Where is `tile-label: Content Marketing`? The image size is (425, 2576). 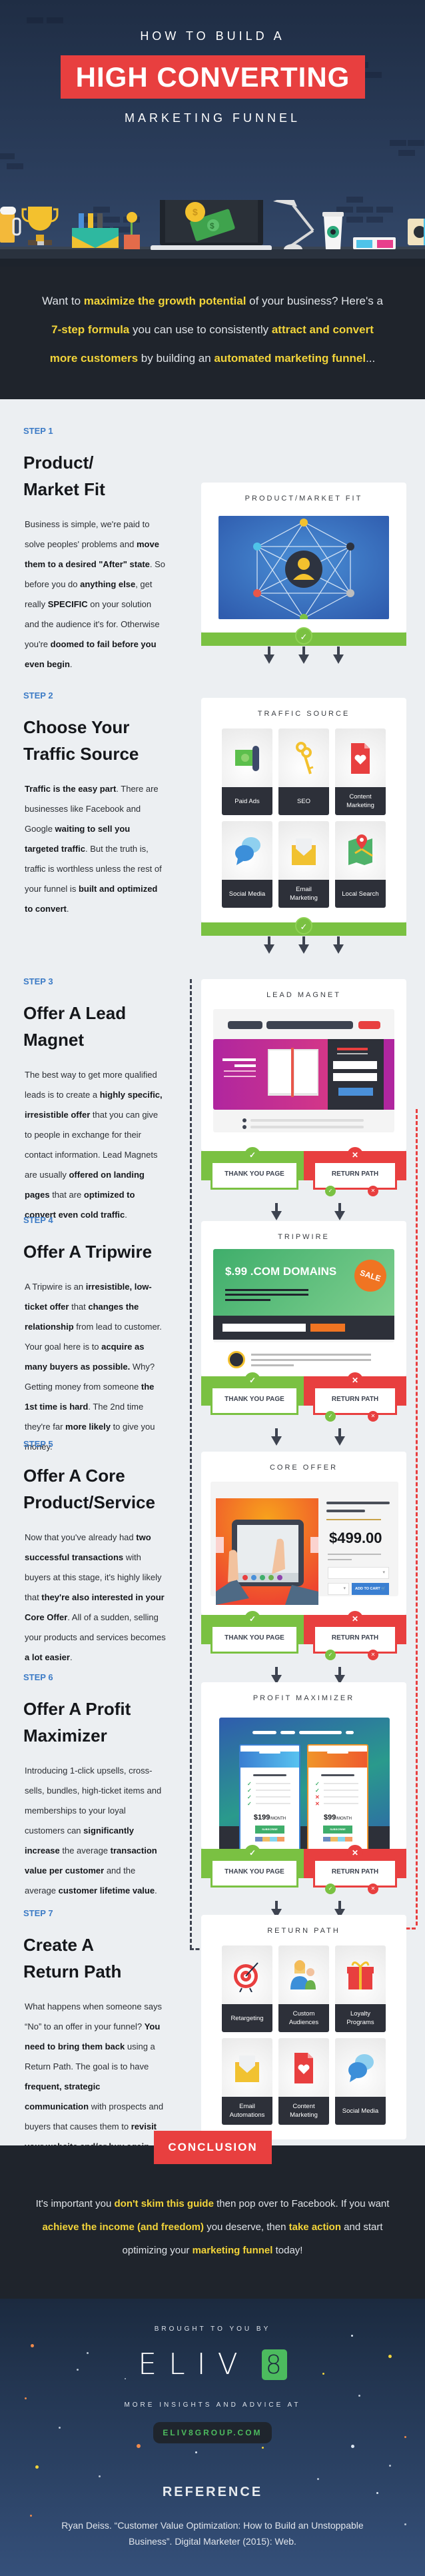
tile-label: Content Marketing is located at coordinates (361, 801).